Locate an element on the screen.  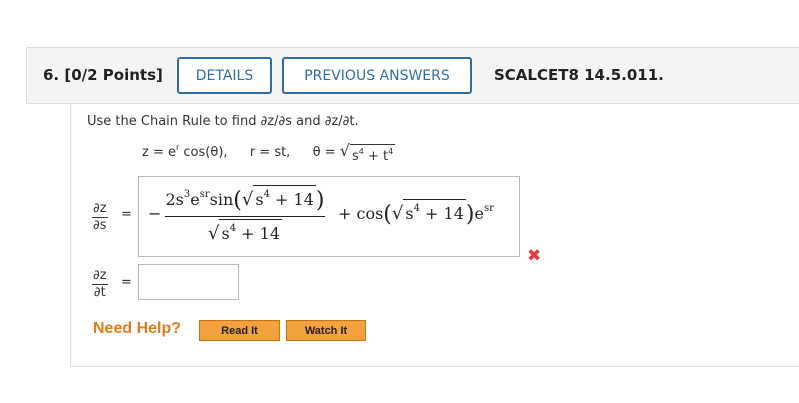
answer-denominator: √ s4 + 14 is located at coordinates (245, 231).